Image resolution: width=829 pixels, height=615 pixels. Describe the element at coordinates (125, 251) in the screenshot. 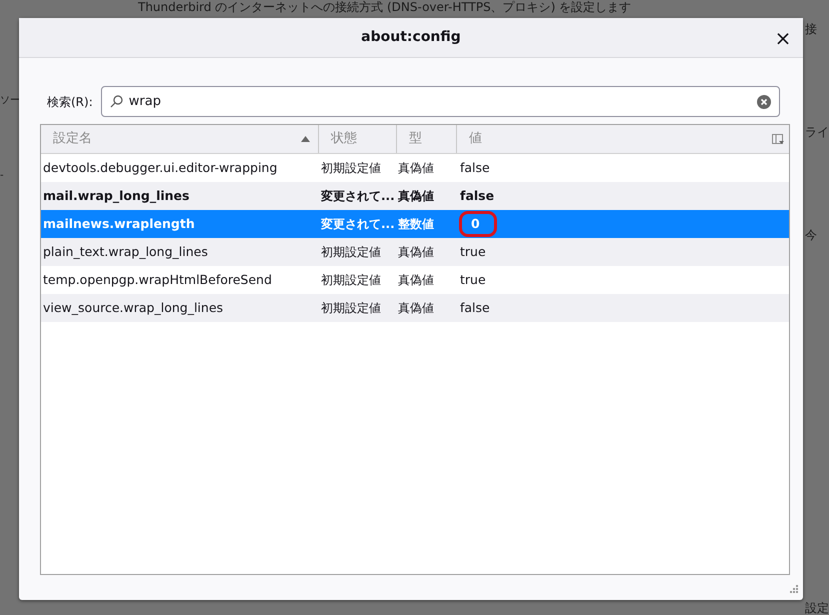

I see `table-cell-text: plain_text.wrap_long_lines` at that location.